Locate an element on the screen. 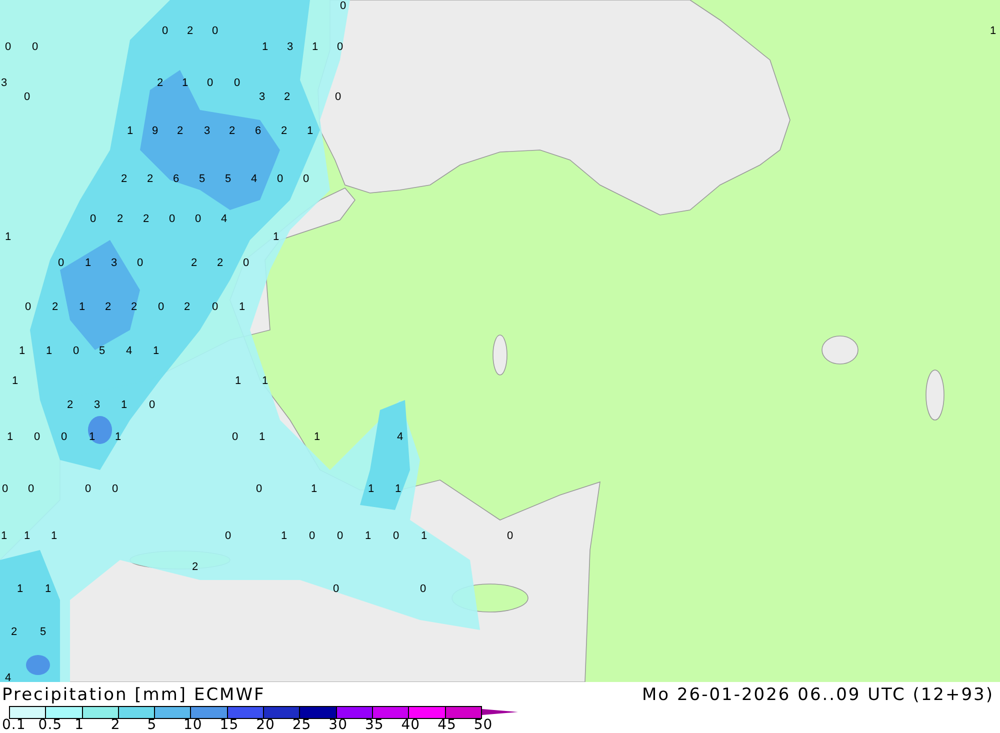  legend-label: 35 is located at coordinates (374, 725).